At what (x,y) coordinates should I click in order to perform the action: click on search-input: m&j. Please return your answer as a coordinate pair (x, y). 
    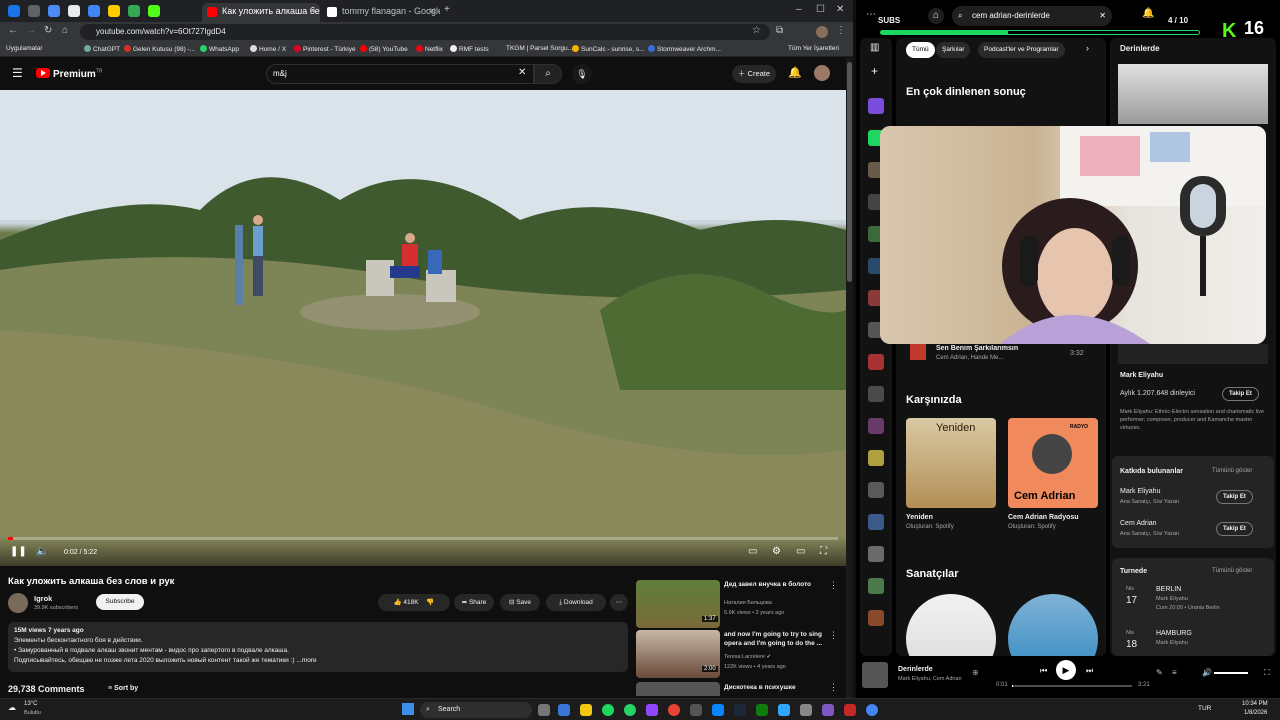
    Looking at the image, I should click on (400, 74).